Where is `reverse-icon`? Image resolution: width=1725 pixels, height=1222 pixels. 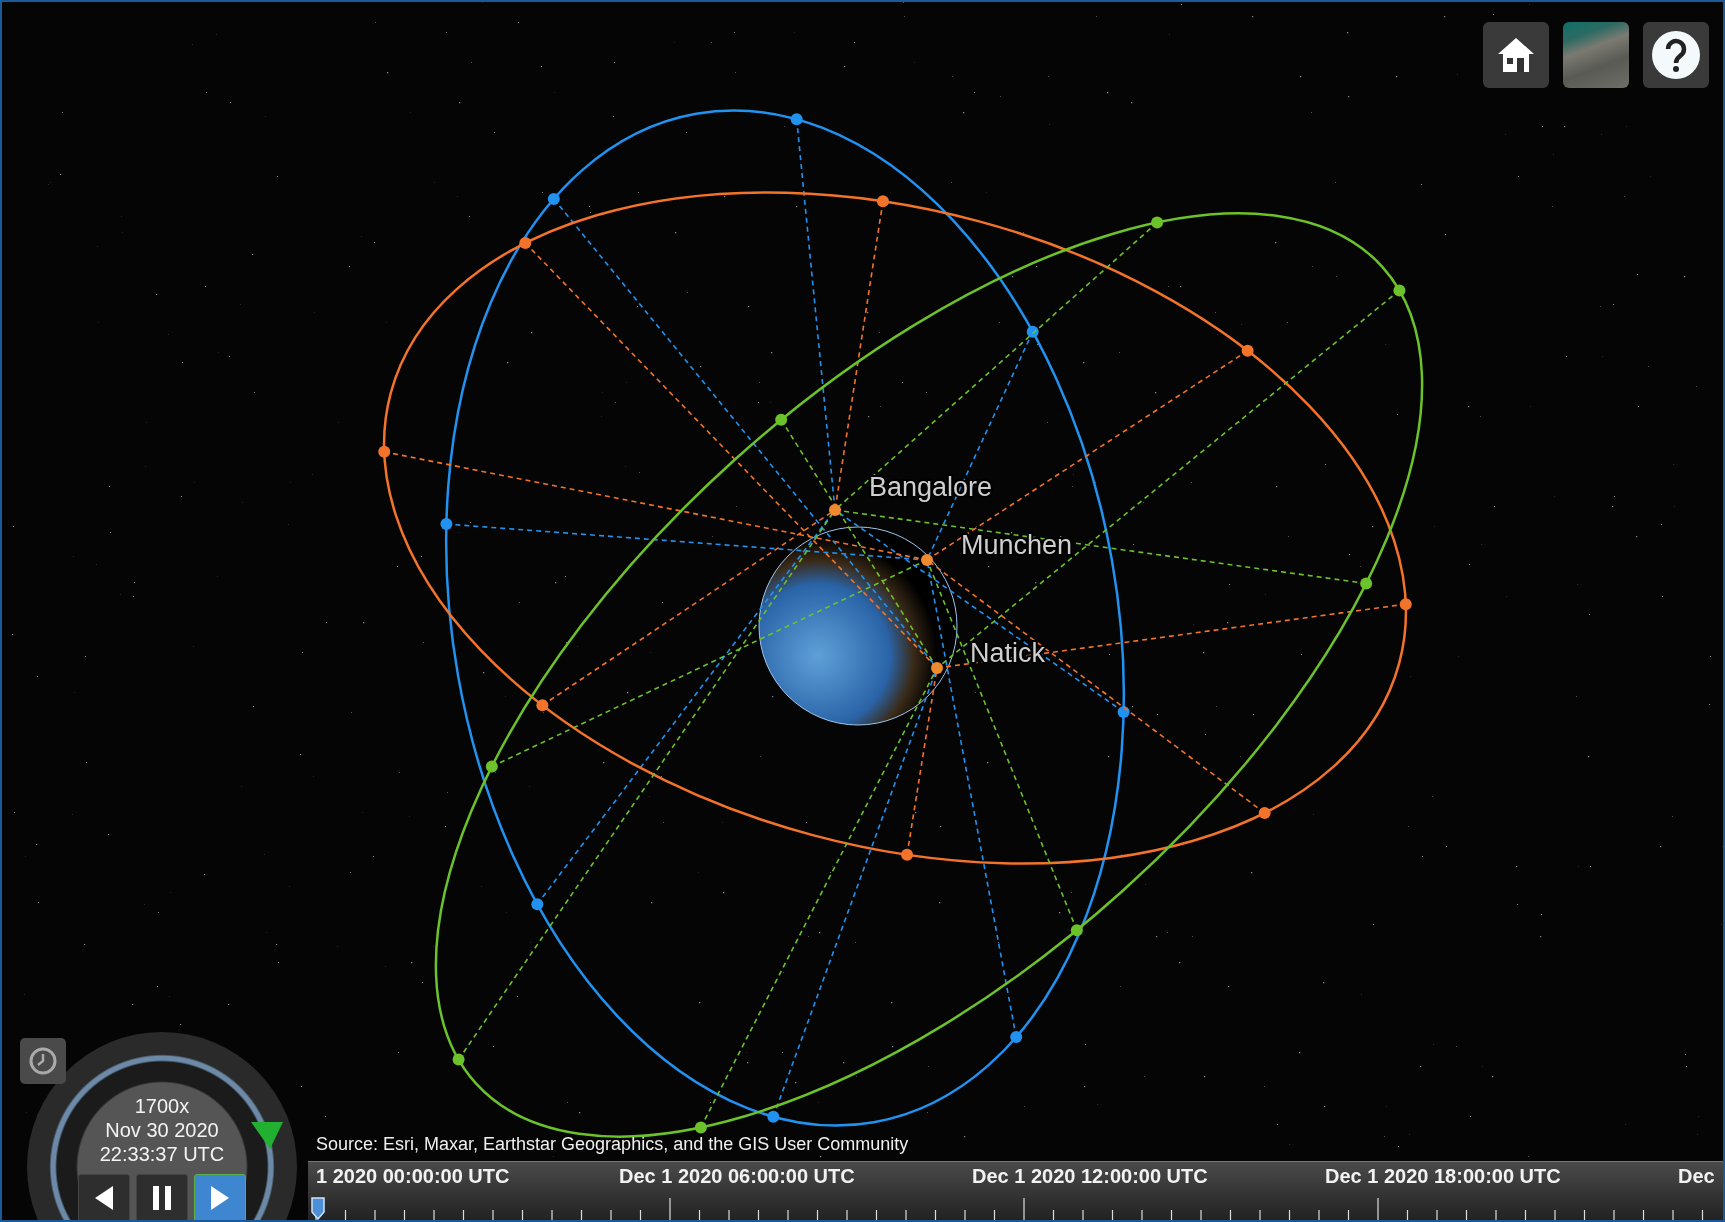 reverse-icon is located at coordinates (104, 1198).